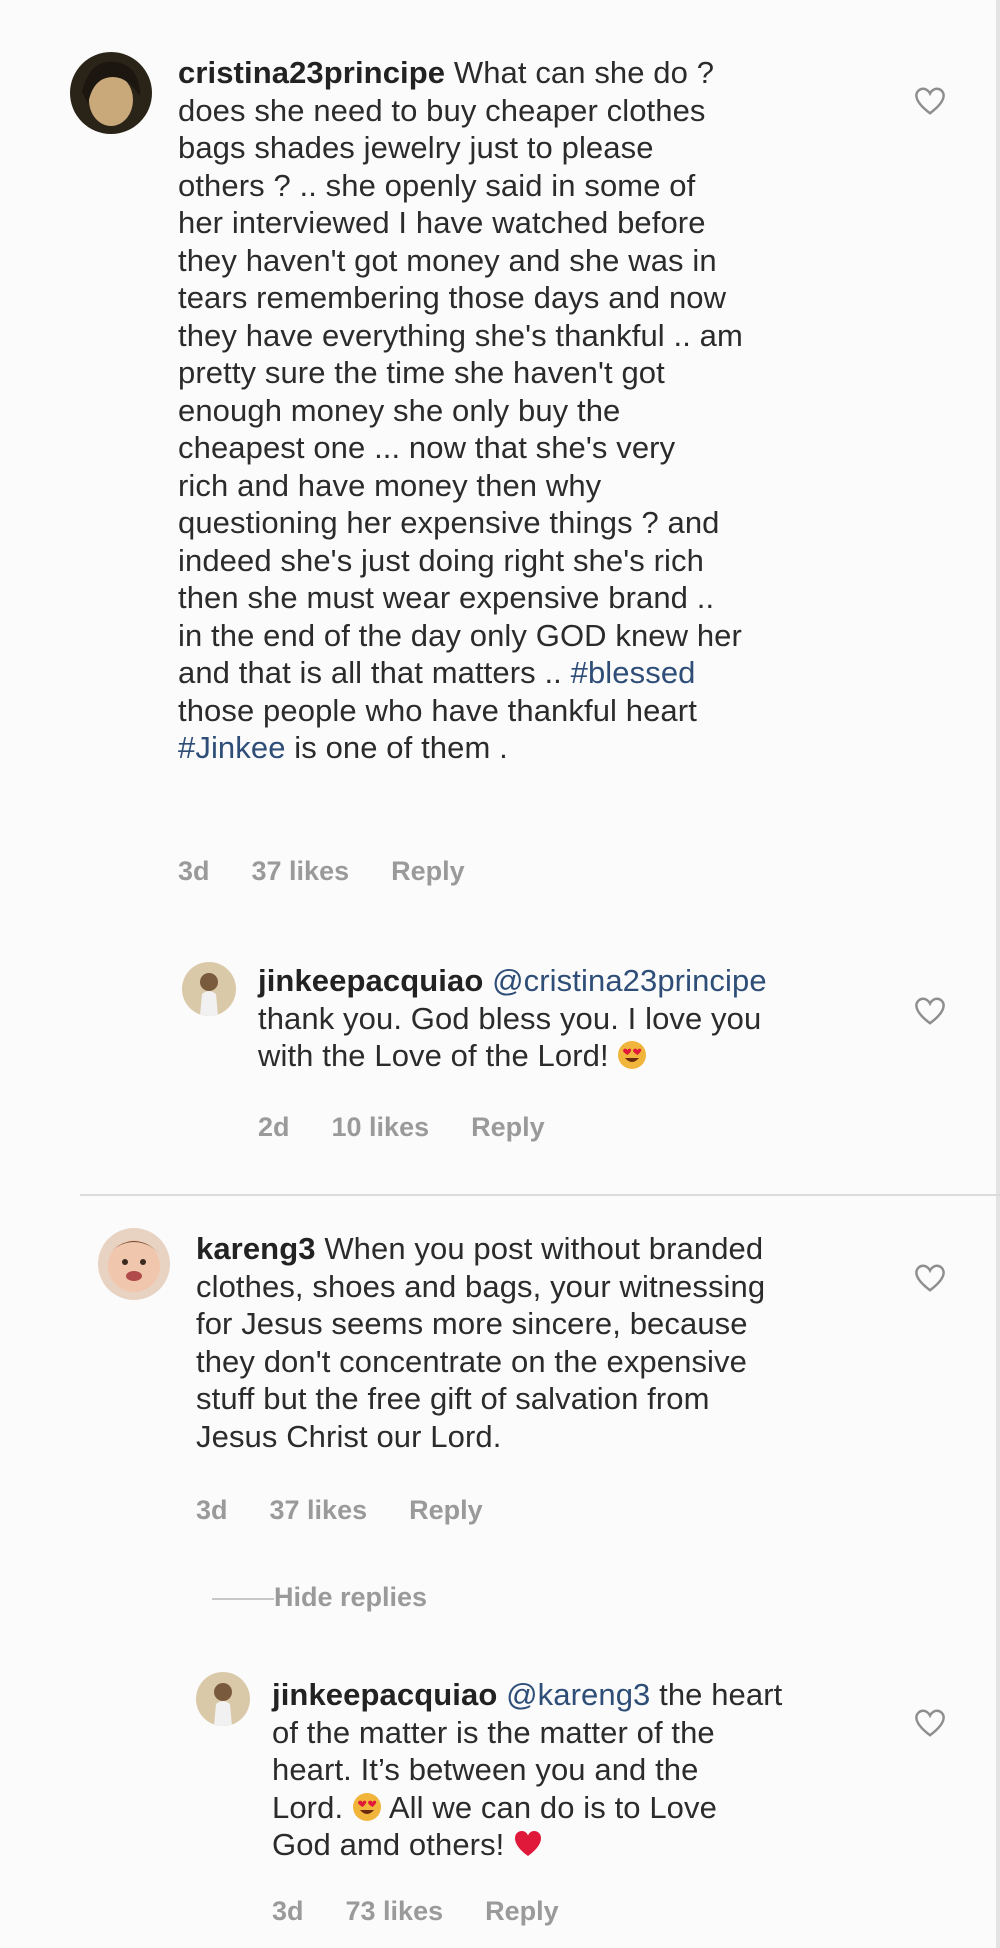  Describe the element at coordinates (998, 974) in the screenshot. I see `scroll-edge` at that location.